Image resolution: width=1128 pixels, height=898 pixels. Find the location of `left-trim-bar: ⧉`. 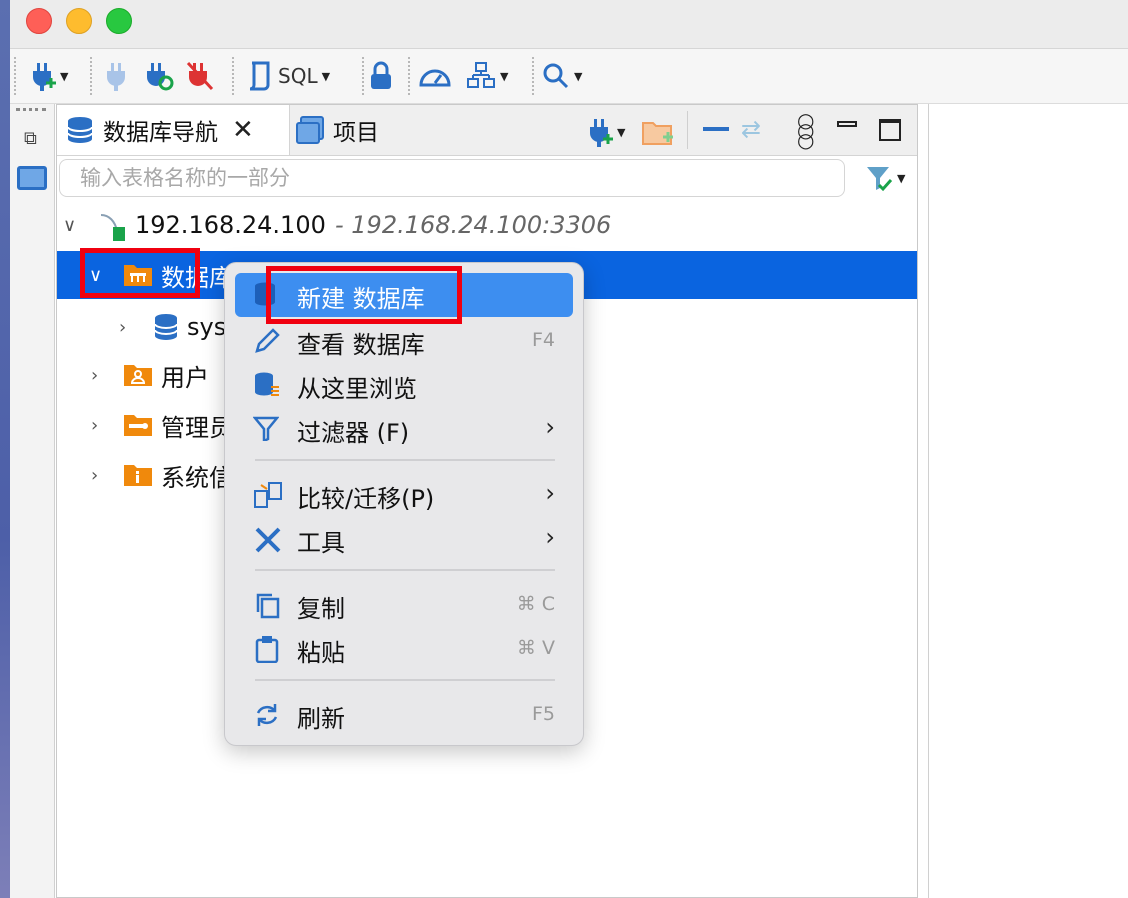

left-trim-bar: ⧉ is located at coordinates (32, 501).